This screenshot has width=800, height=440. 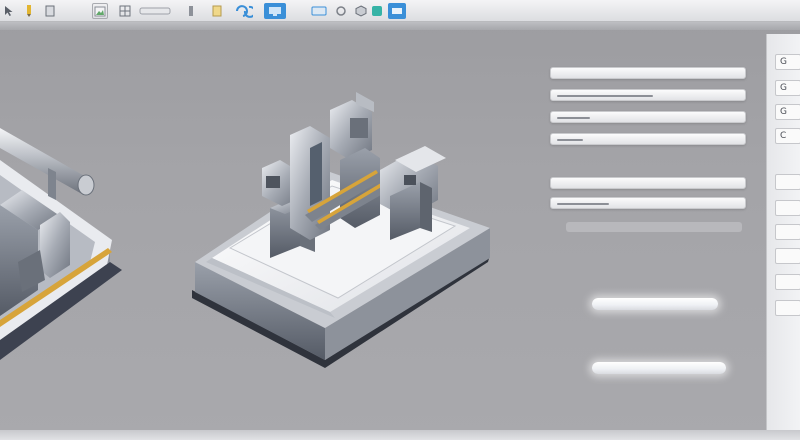 What do you see at coordinates (377, 11) in the screenshot?
I see `render-icon` at bounding box center [377, 11].